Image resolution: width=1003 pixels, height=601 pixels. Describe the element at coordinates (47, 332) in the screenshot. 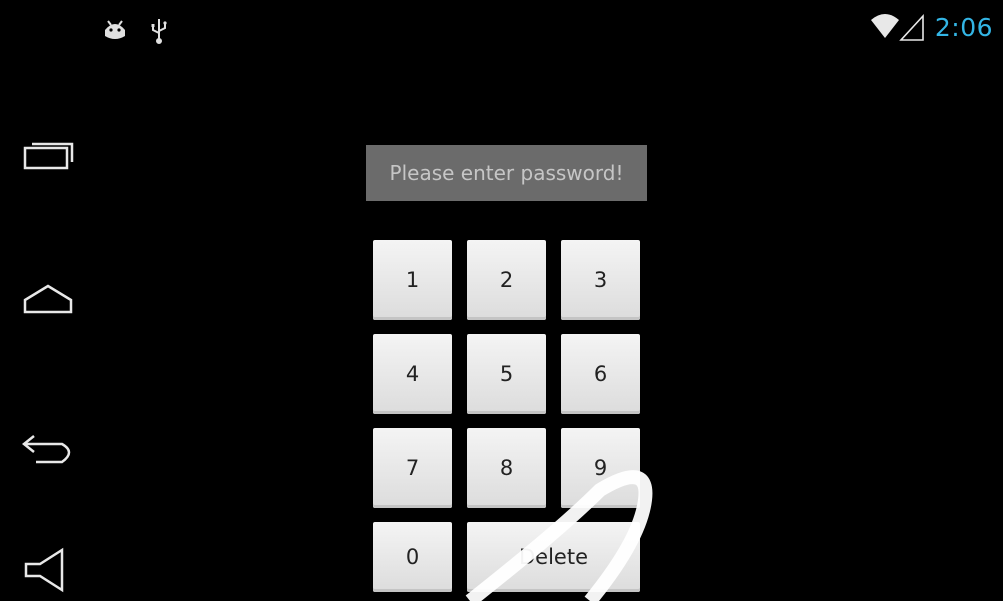

I see `navigation-bar` at that location.